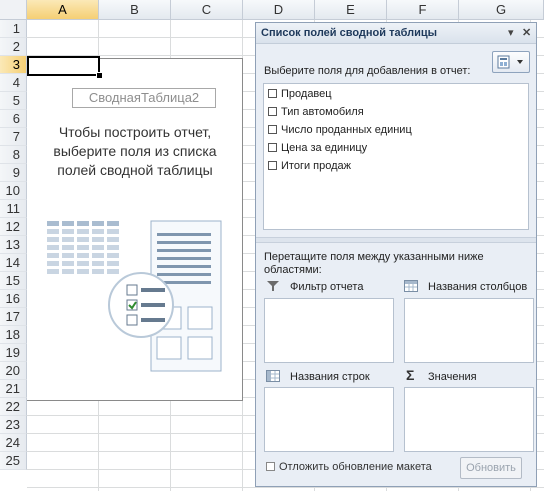  Describe the element at coordinates (491, 468) in the screenshot. I see `update-button: Обновить` at that location.